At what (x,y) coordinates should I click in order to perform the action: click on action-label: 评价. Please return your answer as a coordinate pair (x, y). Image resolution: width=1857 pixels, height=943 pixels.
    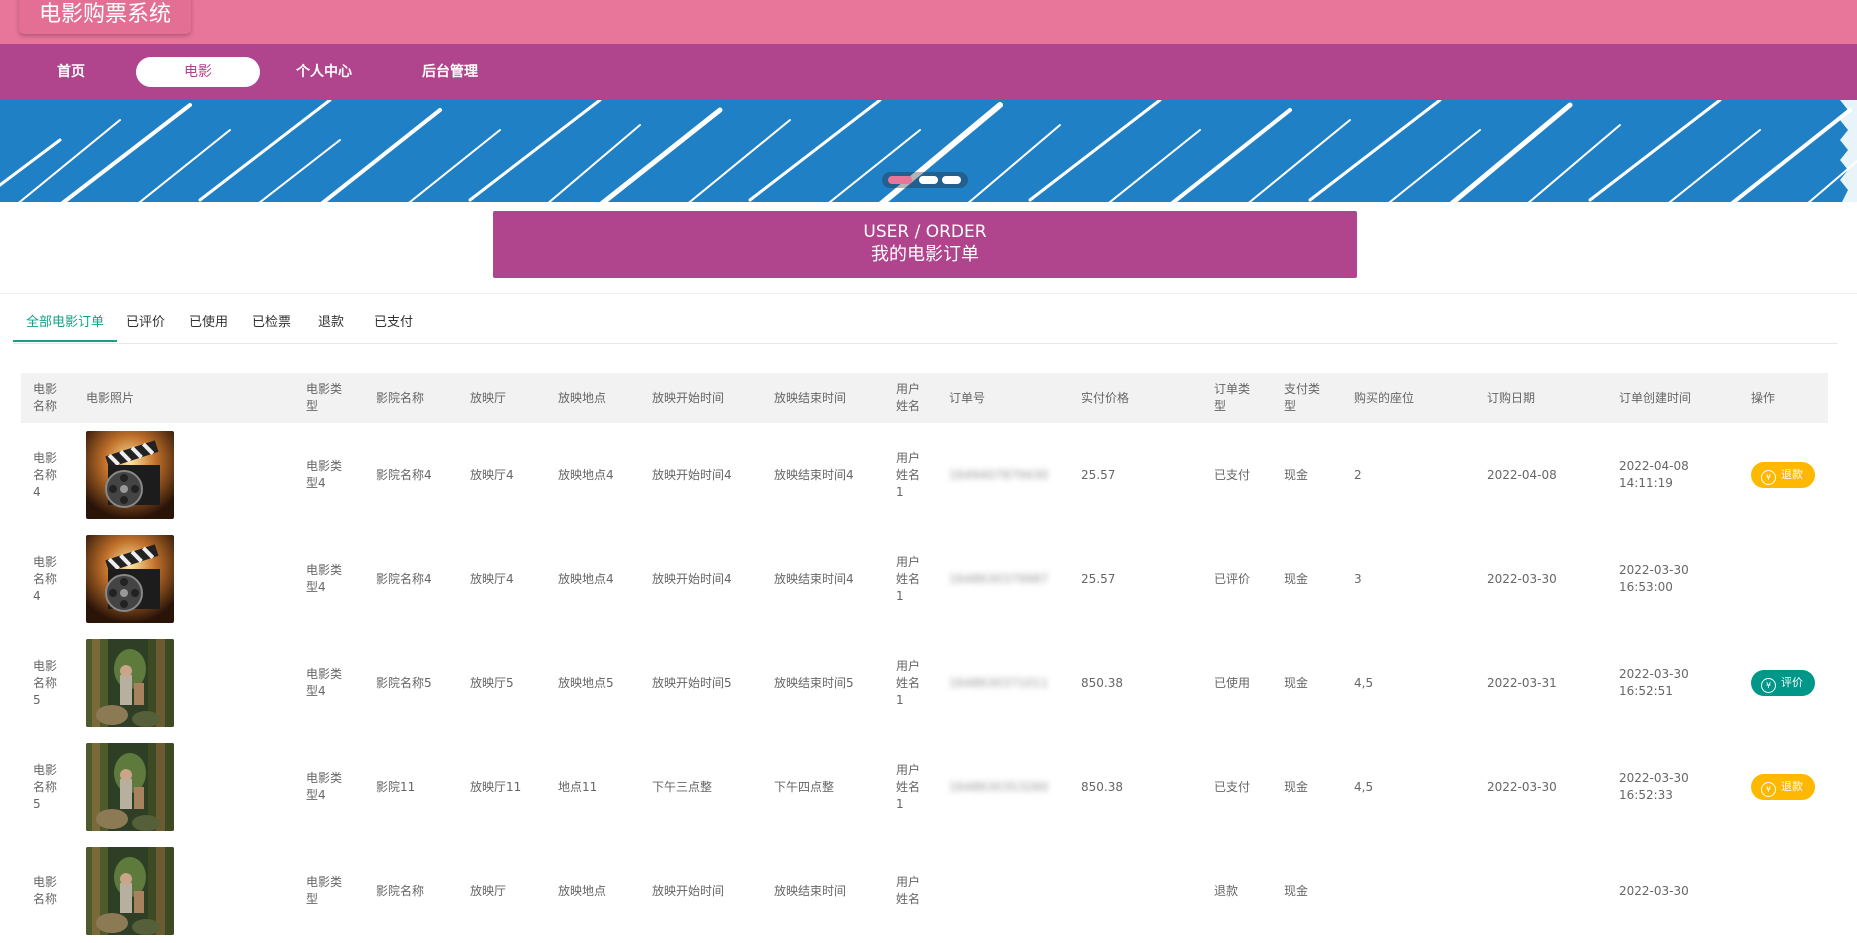
    Looking at the image, I should click on (1792, 682).